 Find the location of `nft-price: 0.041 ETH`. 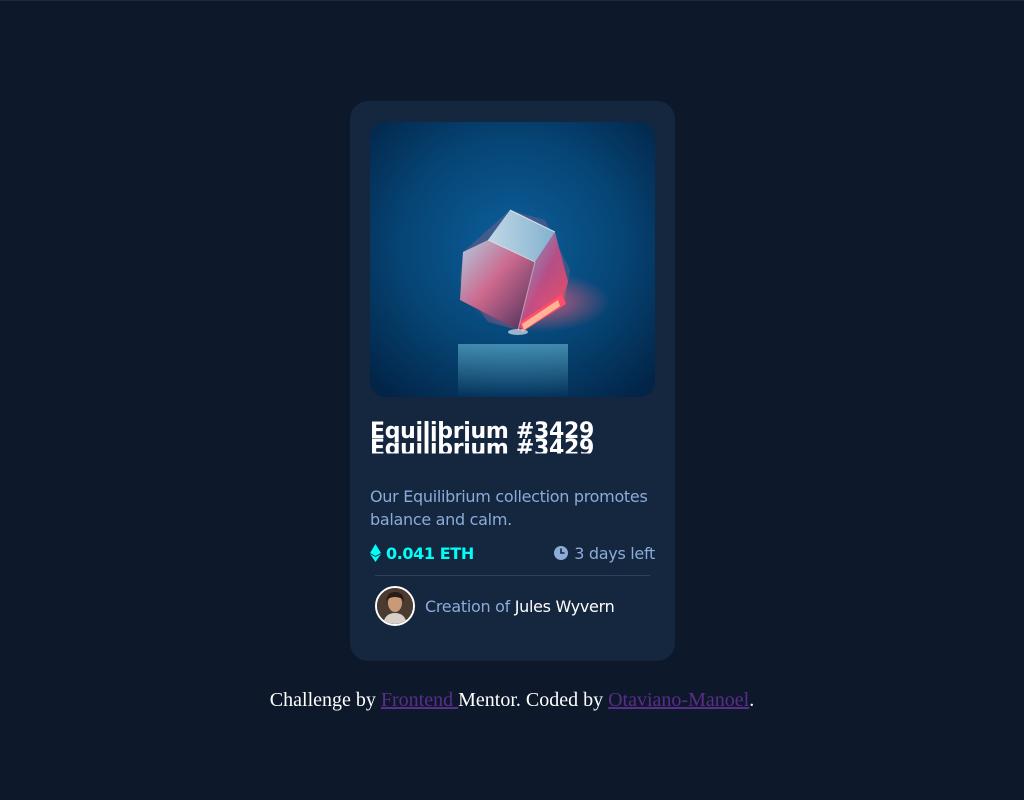

nft-price: 0.041 ETH is located at coordinates (422, 553).